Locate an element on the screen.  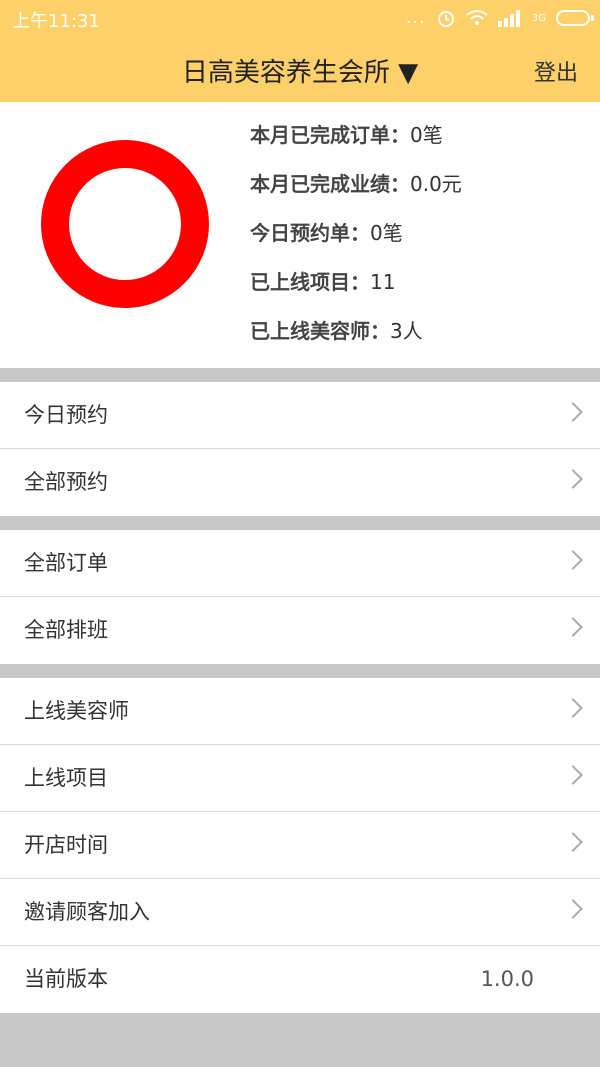
version-value: 1.0.0 is located at coordinates (507, 979).